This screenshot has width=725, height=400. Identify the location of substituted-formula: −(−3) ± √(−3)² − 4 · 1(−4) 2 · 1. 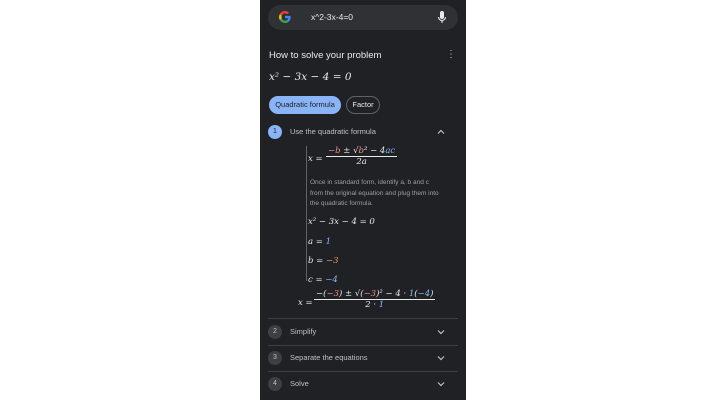
(375, 299).